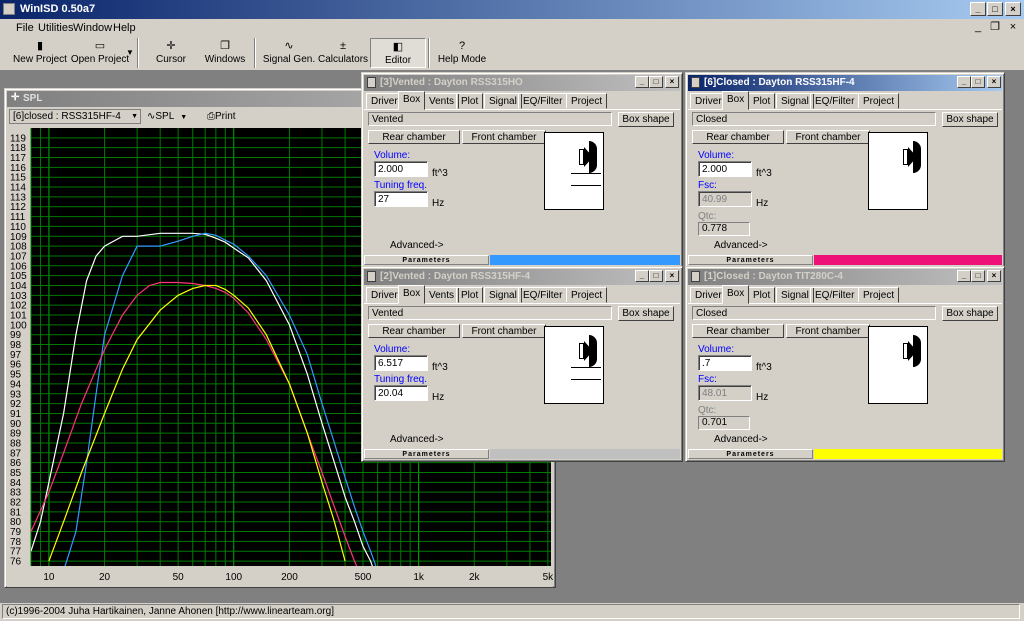  What do you see at coordinates (25, 28) in the screenshot?
I see `menu-file: File` at bounding box center [25, 28].